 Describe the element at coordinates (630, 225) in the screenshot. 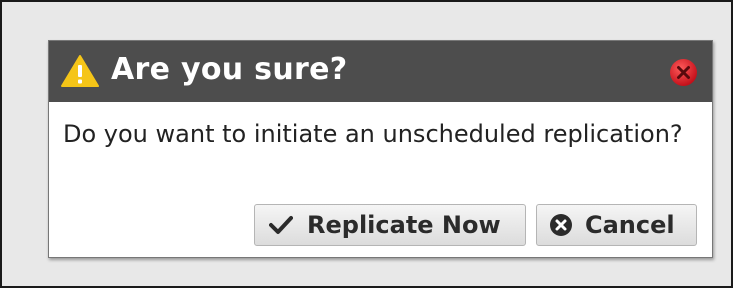

I see `cancel-label: Cancel` at that location.